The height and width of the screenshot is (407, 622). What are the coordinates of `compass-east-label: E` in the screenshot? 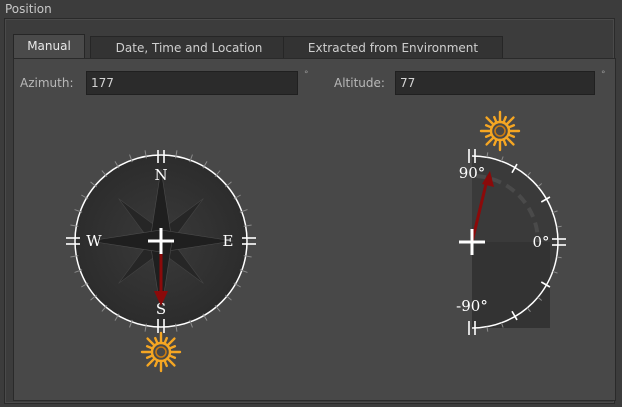 It's located at (228, 241).